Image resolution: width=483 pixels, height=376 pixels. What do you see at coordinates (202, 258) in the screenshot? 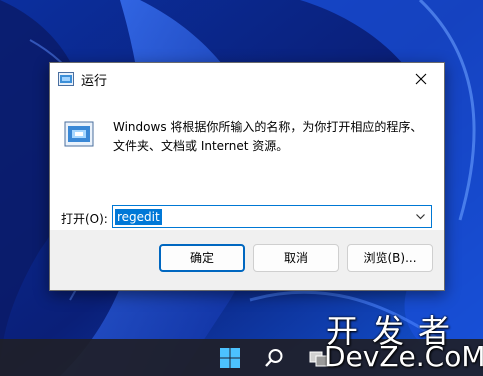
I see `ok-button: 确定` at bounding box center [202, 258].